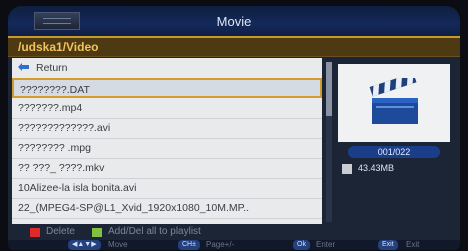 This screenshot has height=251, width=468. I want to click on preview-pane, so click(394, 103).